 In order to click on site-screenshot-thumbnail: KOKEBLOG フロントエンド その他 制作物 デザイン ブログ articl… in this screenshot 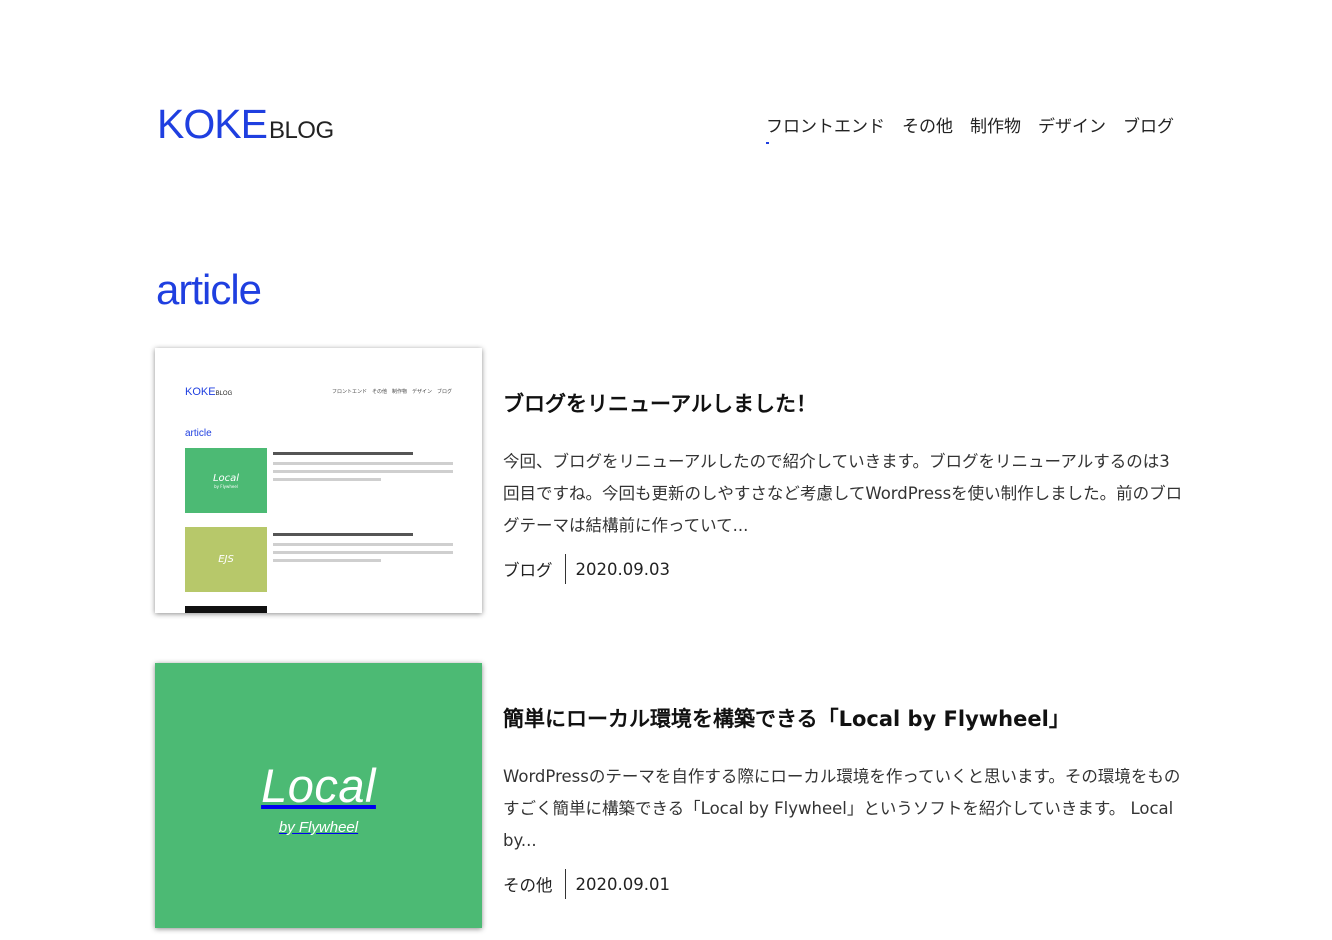, I will do `click(318, 480)`.